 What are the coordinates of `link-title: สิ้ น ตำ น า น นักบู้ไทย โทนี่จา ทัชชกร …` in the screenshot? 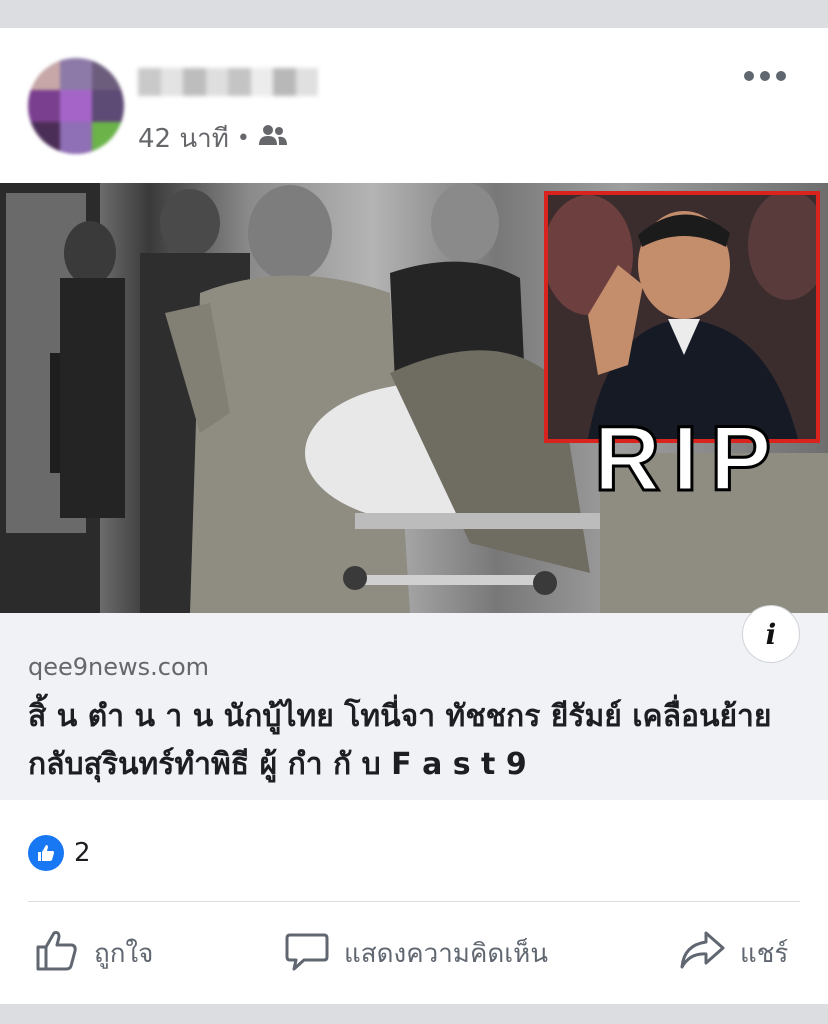 It's located at (413, 741).